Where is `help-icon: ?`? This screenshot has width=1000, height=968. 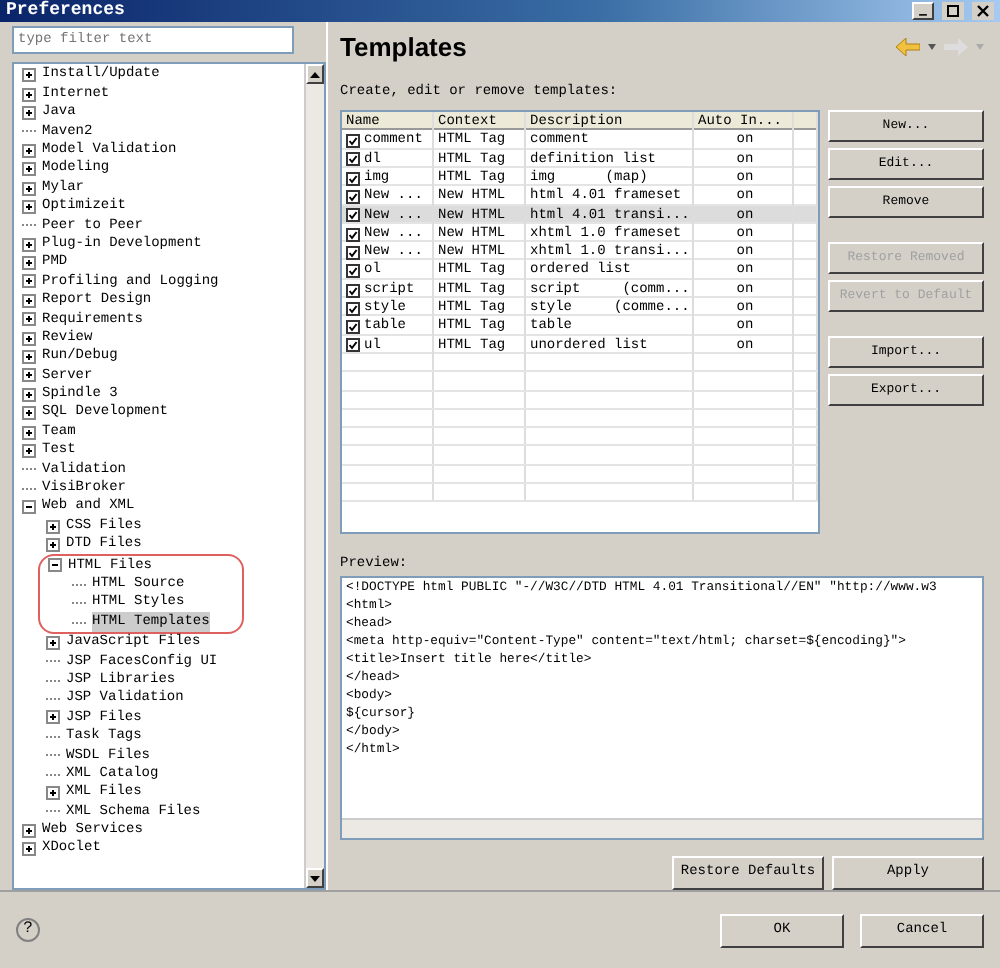
help-icon: ? is located at coordinates (28, 930).